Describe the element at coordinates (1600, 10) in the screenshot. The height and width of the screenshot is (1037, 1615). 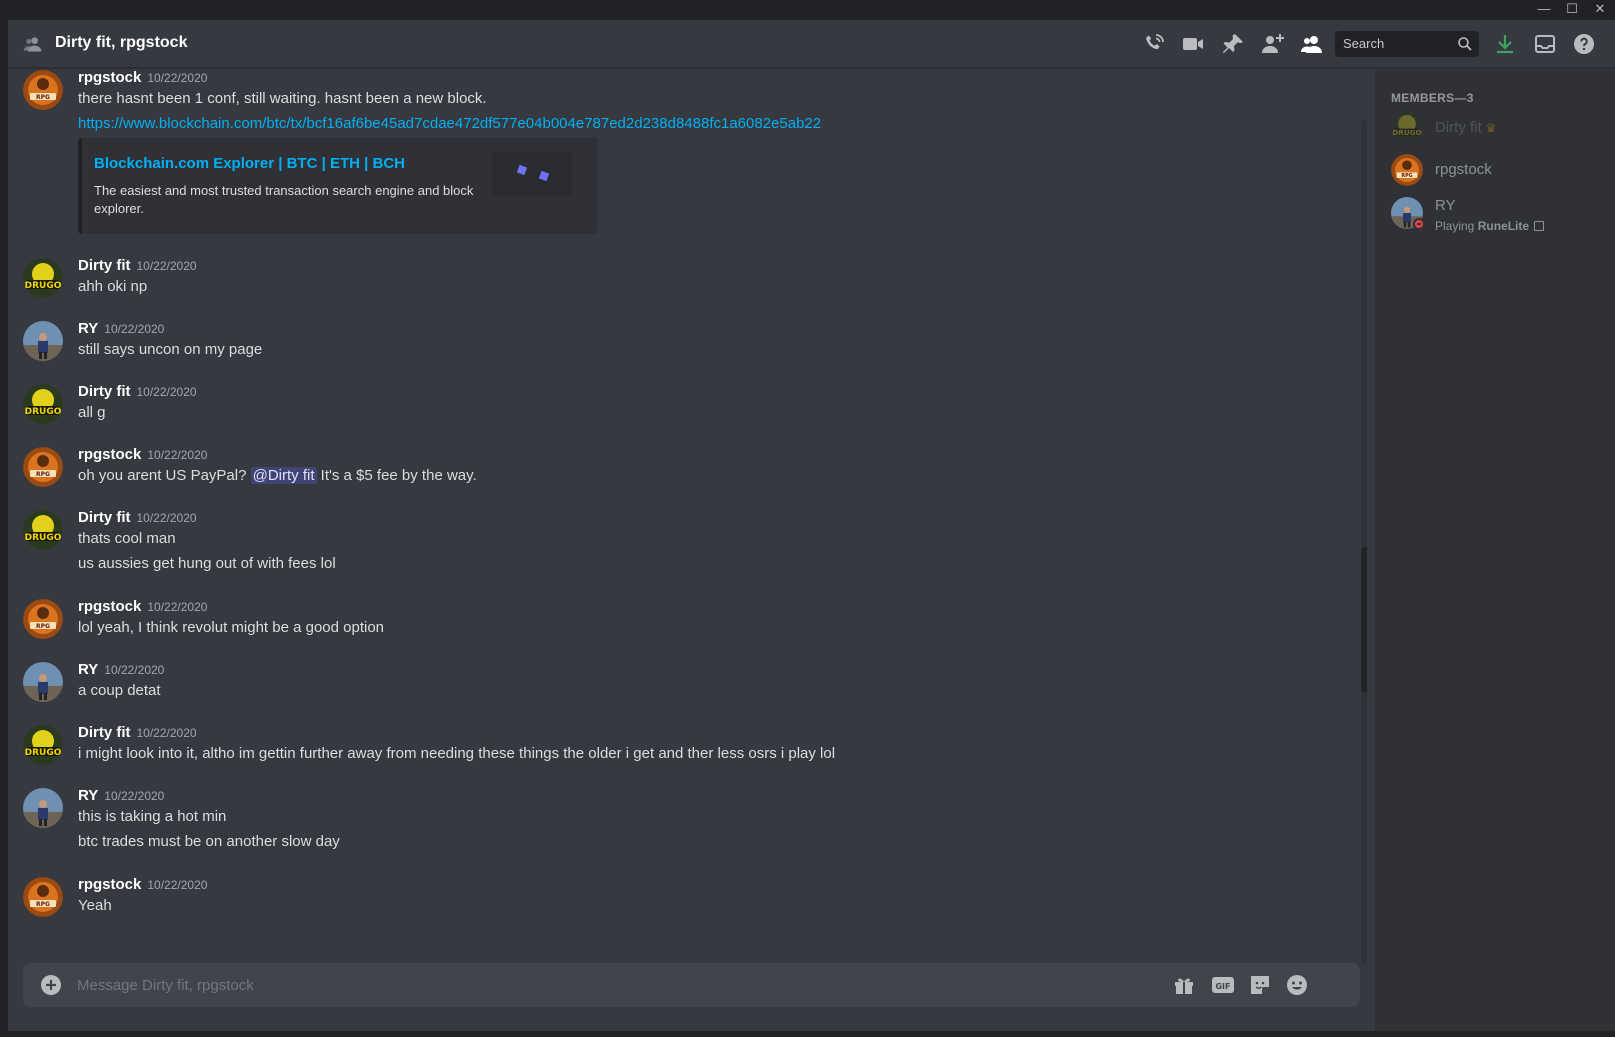
I see `close-window-button: ✕` at that location.